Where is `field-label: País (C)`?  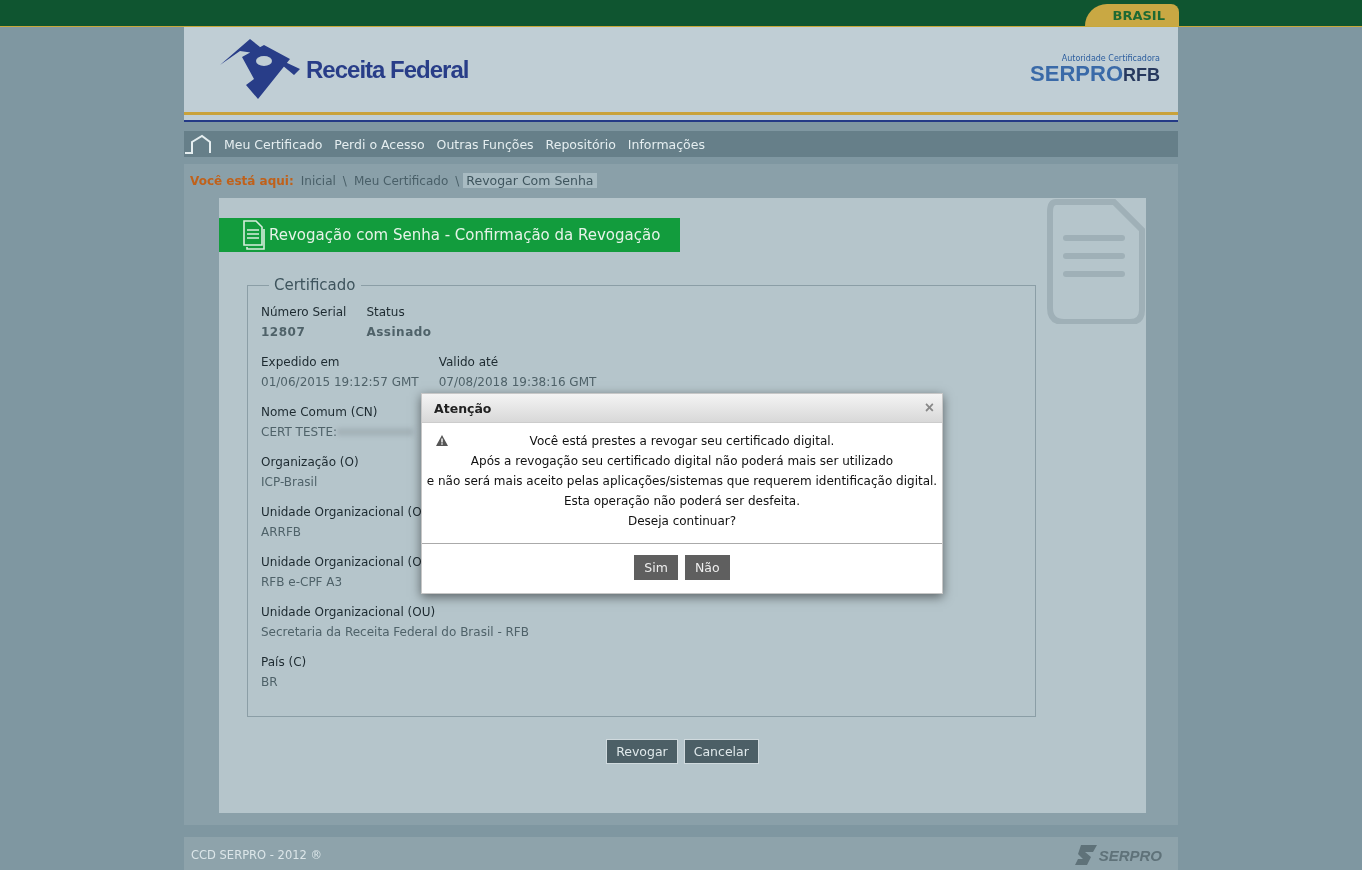 field-label: País (C) is located at coordinates (284, 662).